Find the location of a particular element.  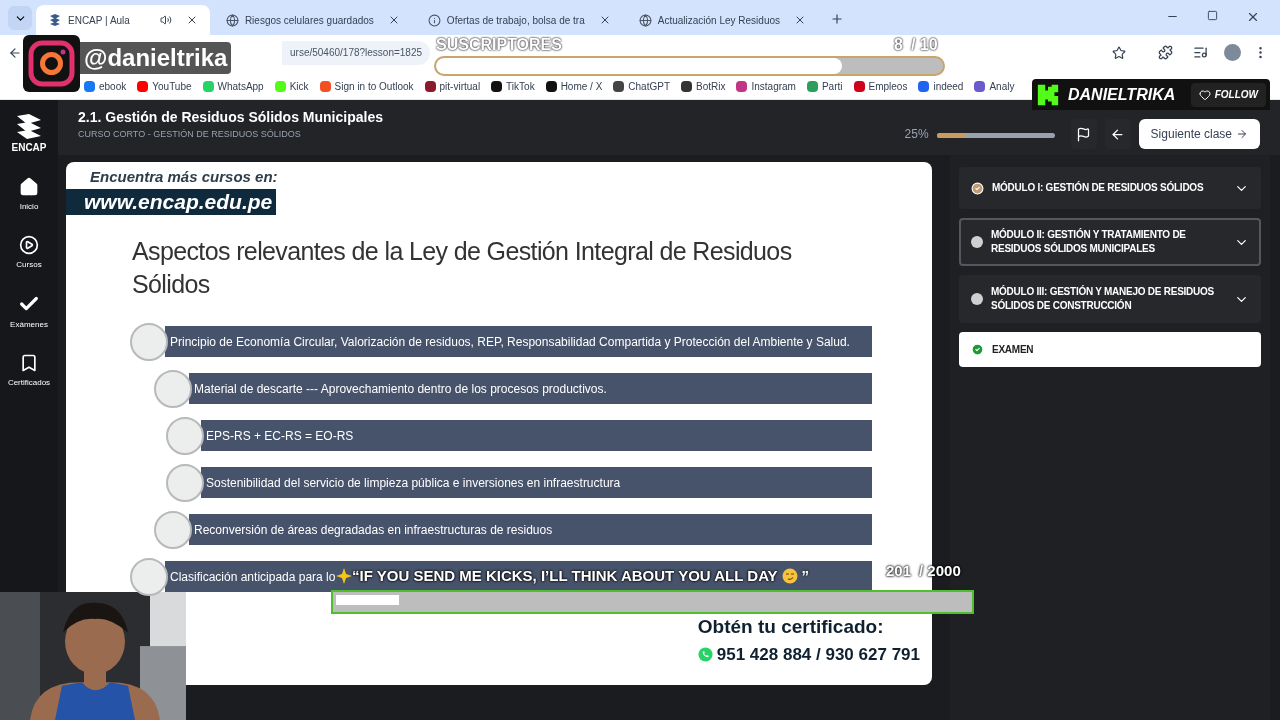

close-window-icon is located at coordinates (1253, 17).